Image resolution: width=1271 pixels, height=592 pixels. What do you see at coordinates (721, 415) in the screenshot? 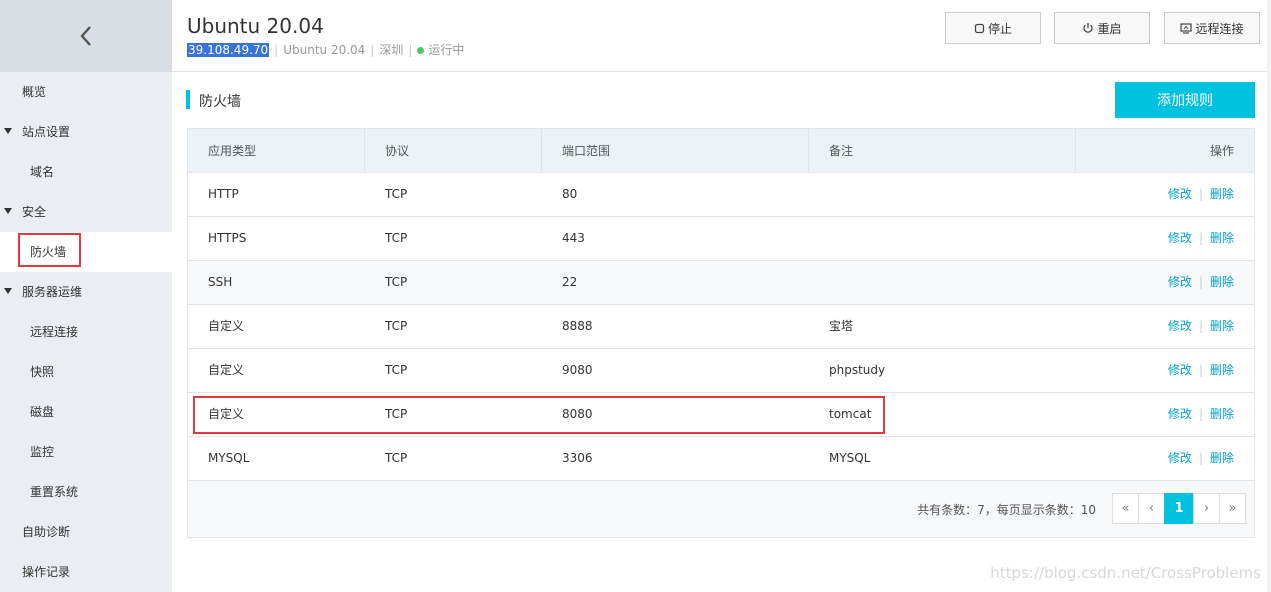
I see `table-row: 自定义 TCP 8080 tomcat 修改 | 删除` at bounding box center [721, 415].